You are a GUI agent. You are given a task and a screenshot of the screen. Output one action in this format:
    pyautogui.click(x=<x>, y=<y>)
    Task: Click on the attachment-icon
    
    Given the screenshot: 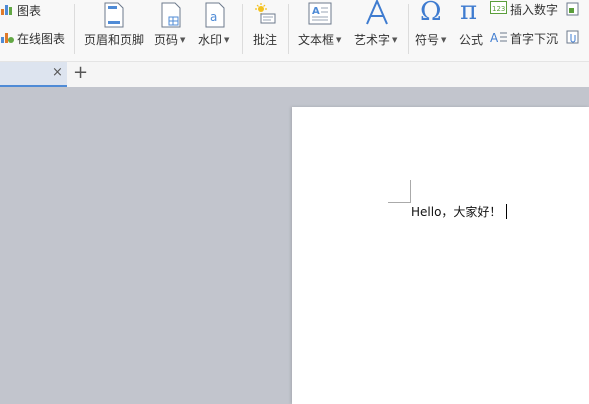 What is the action you would take?
    pyautogui.click(x=572, y=37)
    